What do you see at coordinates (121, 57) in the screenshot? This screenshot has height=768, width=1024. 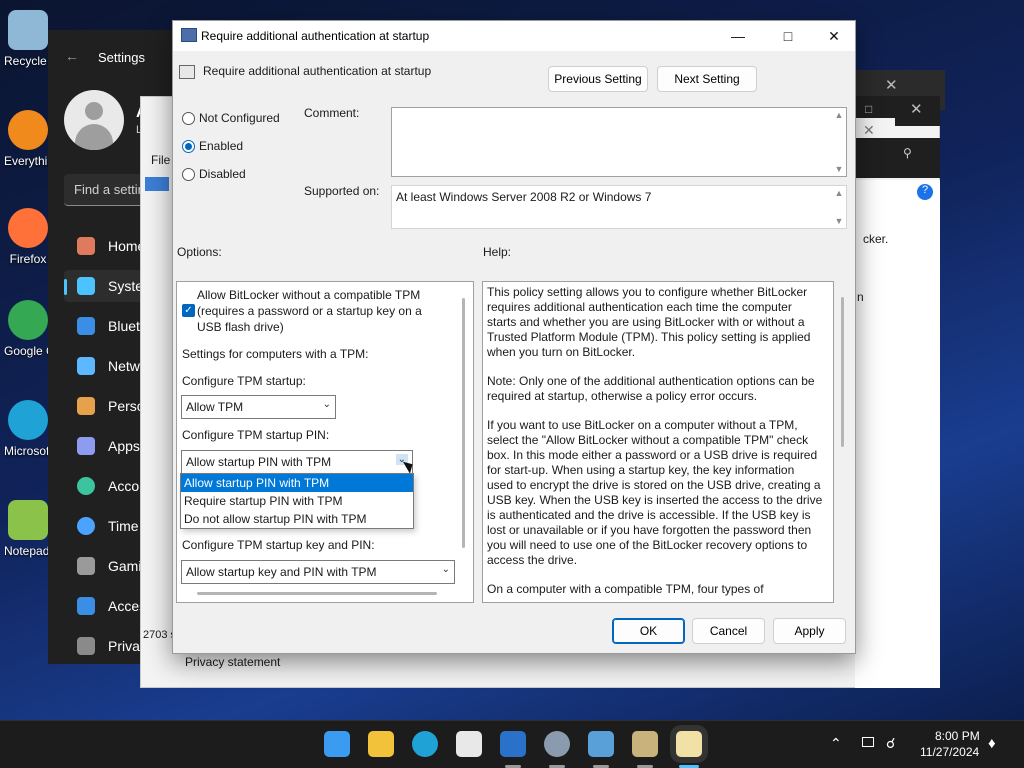 I see `settings-title: Settings` at bounding box center [121, 57].